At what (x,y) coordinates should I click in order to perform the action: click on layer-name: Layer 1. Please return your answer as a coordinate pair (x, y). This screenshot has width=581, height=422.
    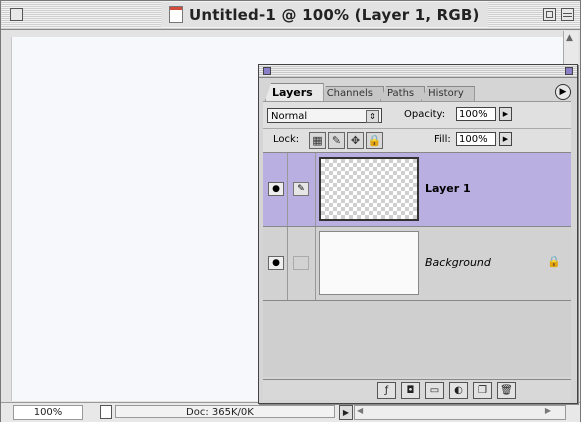
    Looking at the image, I should click on (448, 188).